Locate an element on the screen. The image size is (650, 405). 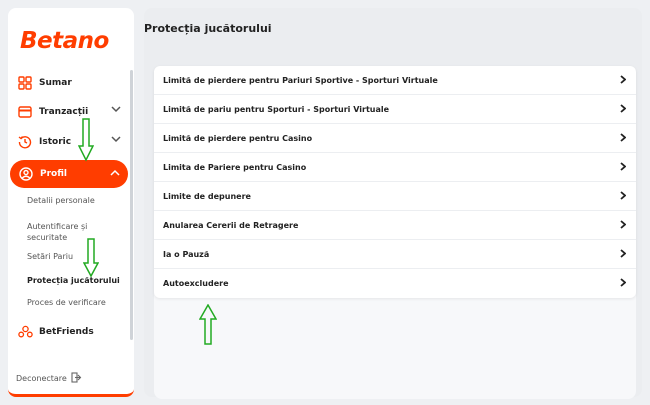
list-item: Anularea Cererii de Retragere is located at coordinates (395, 225).